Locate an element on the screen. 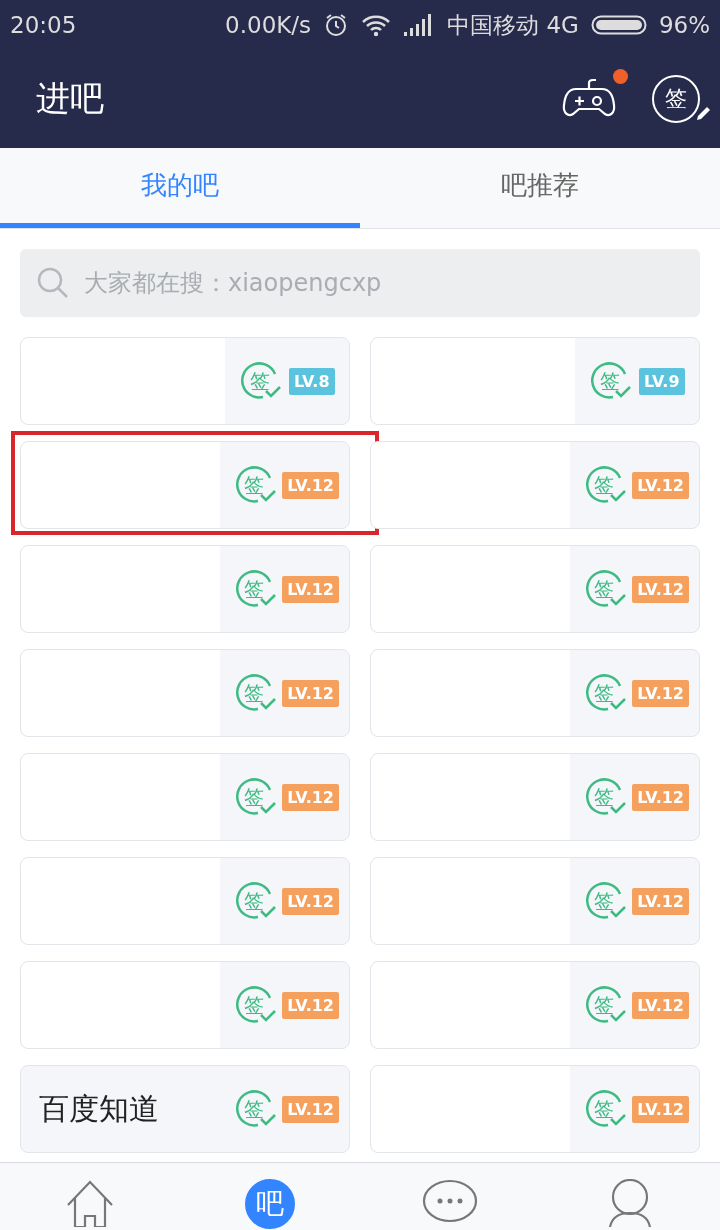  page-title: 进吧 is located at coordinates (70, 98).